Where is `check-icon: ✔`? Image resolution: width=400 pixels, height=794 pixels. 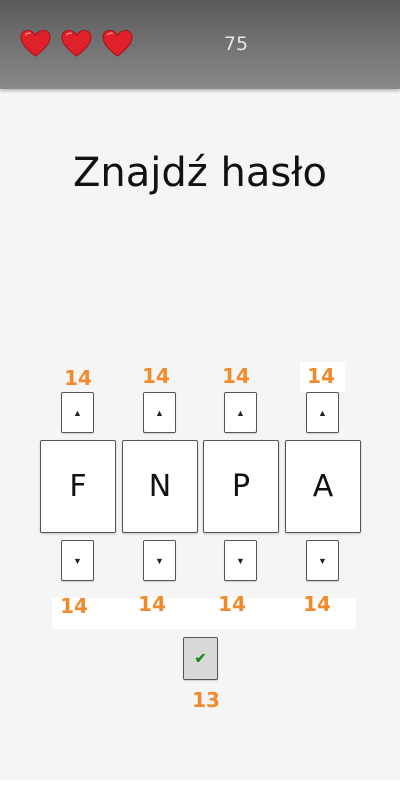
check-icon: ✔ is located at coordinates (200, 658).